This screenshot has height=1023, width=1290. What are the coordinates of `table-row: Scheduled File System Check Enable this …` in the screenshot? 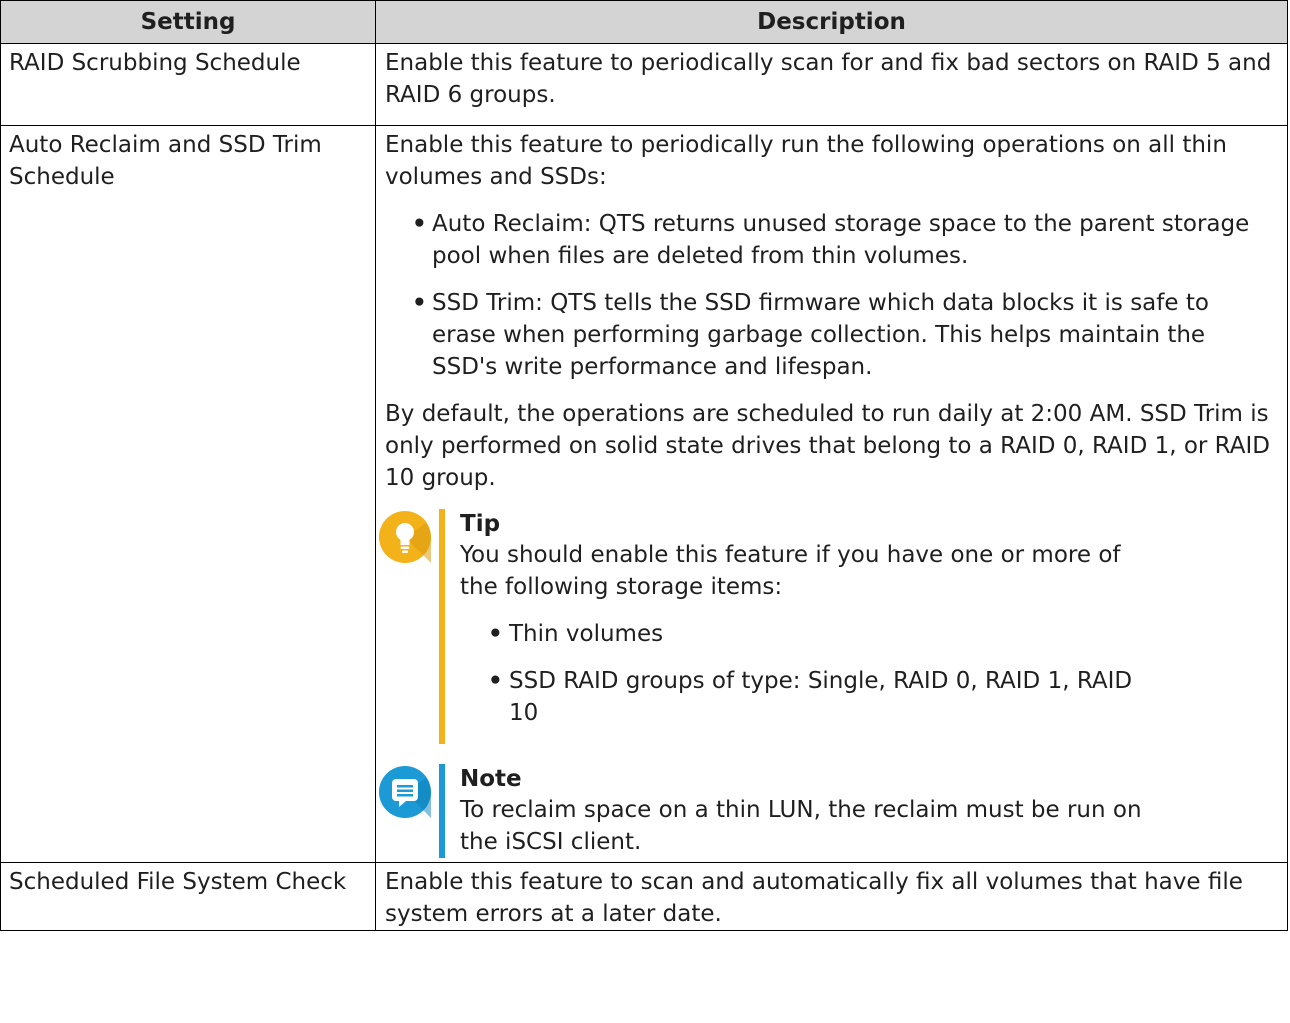 It's located at (644, 896).